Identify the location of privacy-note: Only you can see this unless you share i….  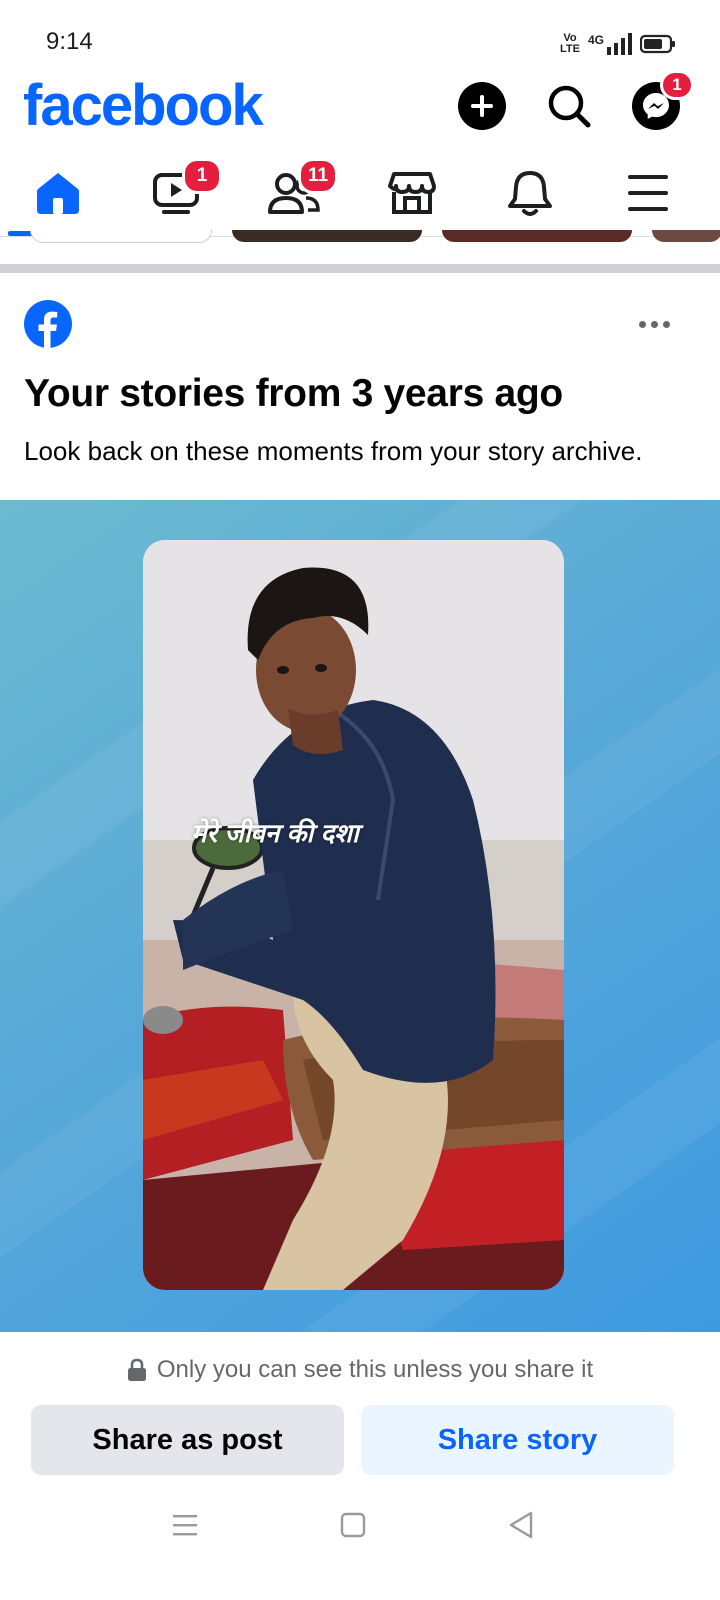
(360, 1370).